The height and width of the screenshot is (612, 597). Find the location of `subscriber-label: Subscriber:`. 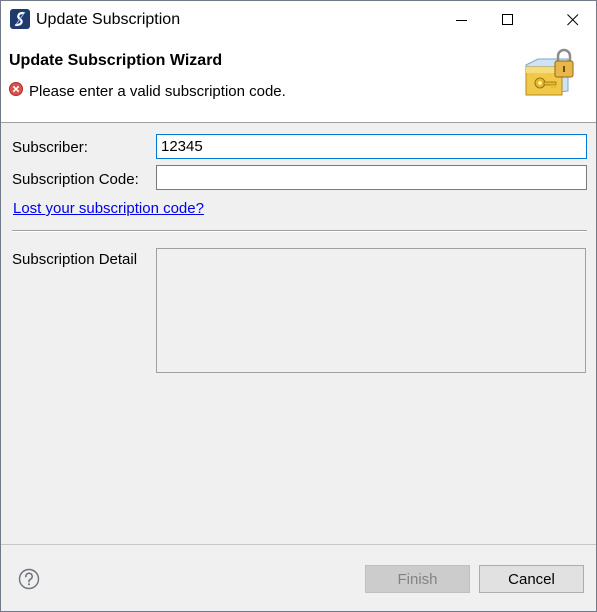

subscriber-label: Subscriber: is located at coordinates (50, 147).